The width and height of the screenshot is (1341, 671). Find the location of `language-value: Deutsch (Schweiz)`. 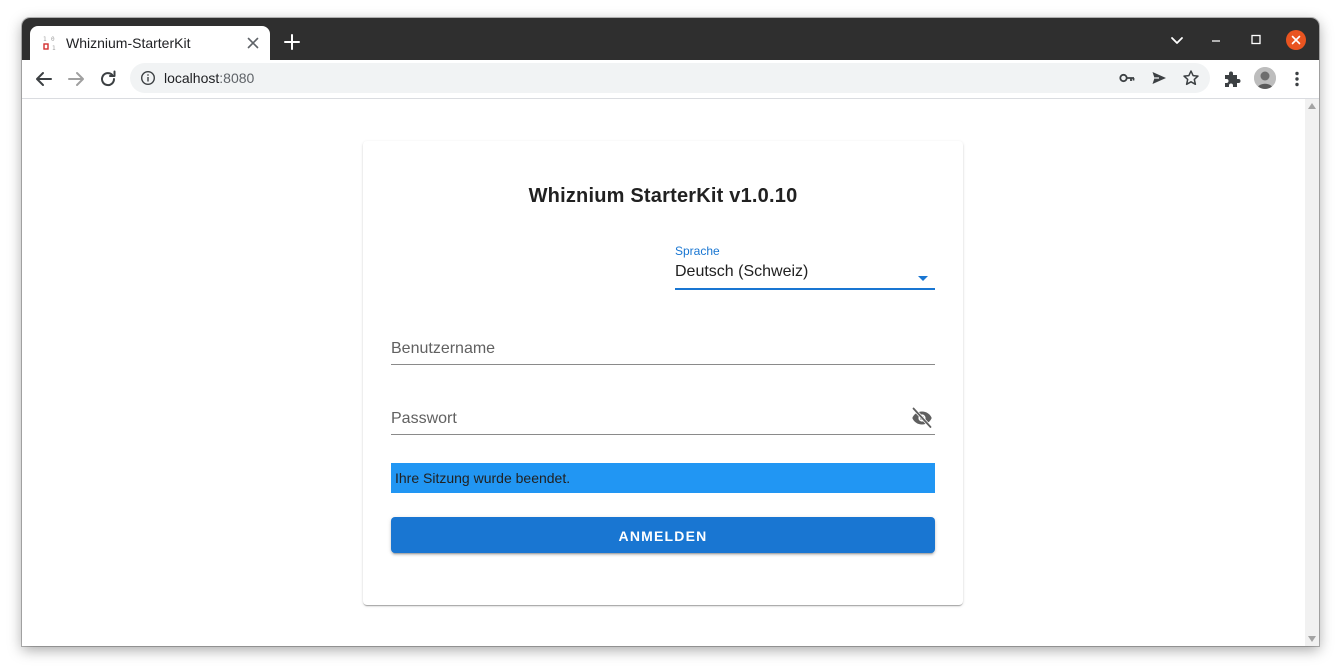

language-value: Deutsch (Schweiz) is located at coordinates (742, 271).